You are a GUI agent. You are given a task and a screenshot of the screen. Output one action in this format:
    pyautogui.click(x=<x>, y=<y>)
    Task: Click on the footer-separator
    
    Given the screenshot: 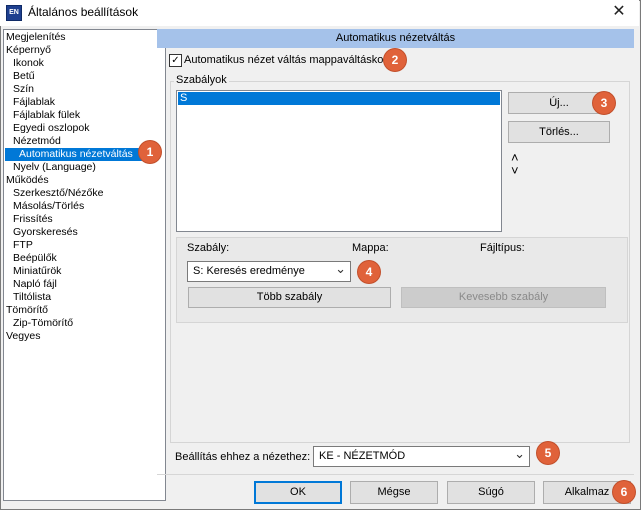 What is the action you would take?
    pyautogui.click(x=395, y=474)
    